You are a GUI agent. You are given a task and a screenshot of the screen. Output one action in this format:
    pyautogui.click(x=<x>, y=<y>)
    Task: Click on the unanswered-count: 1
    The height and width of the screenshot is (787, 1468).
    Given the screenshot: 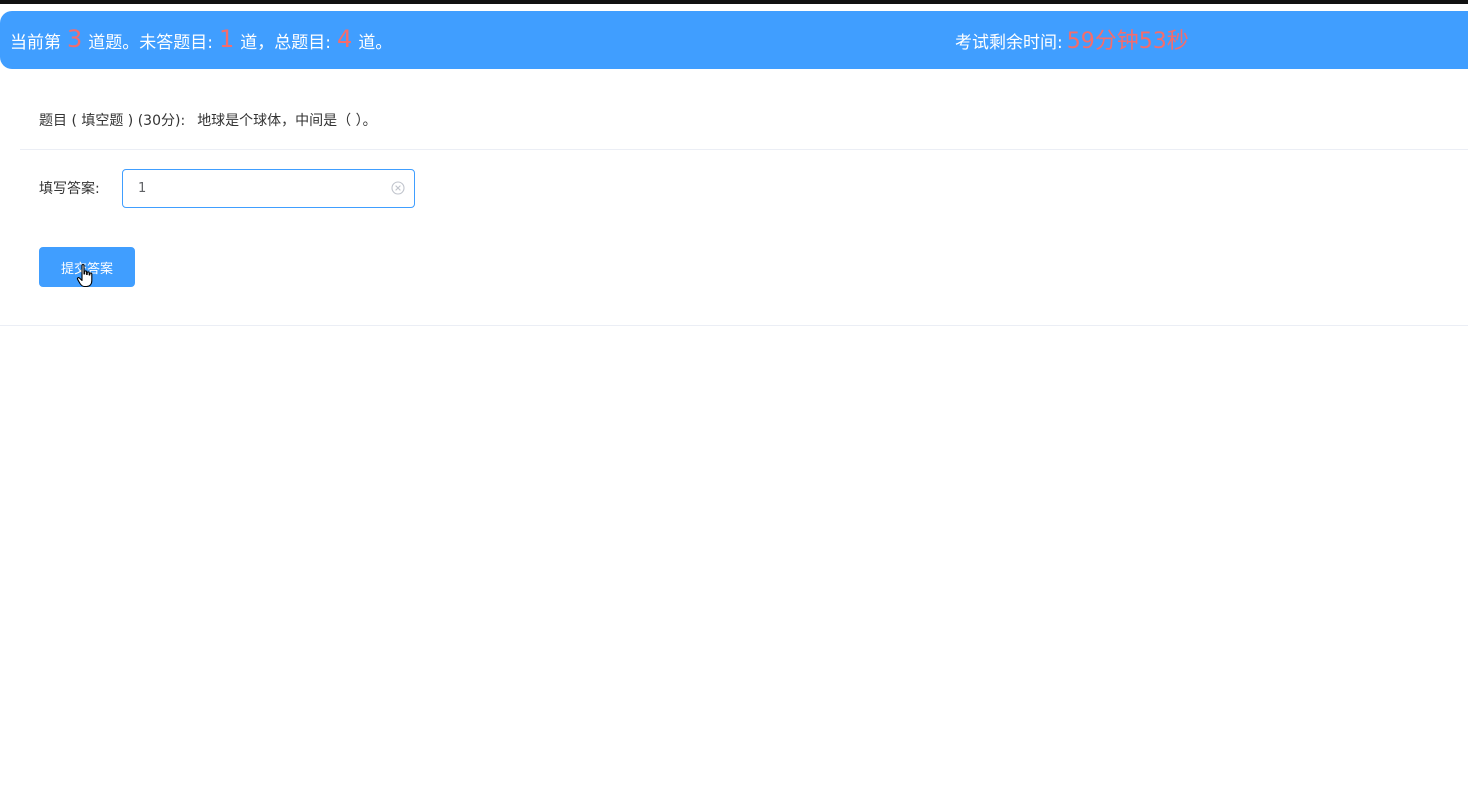 What is the action you would take?
    pyautogui.click(x=227, y=39)
    